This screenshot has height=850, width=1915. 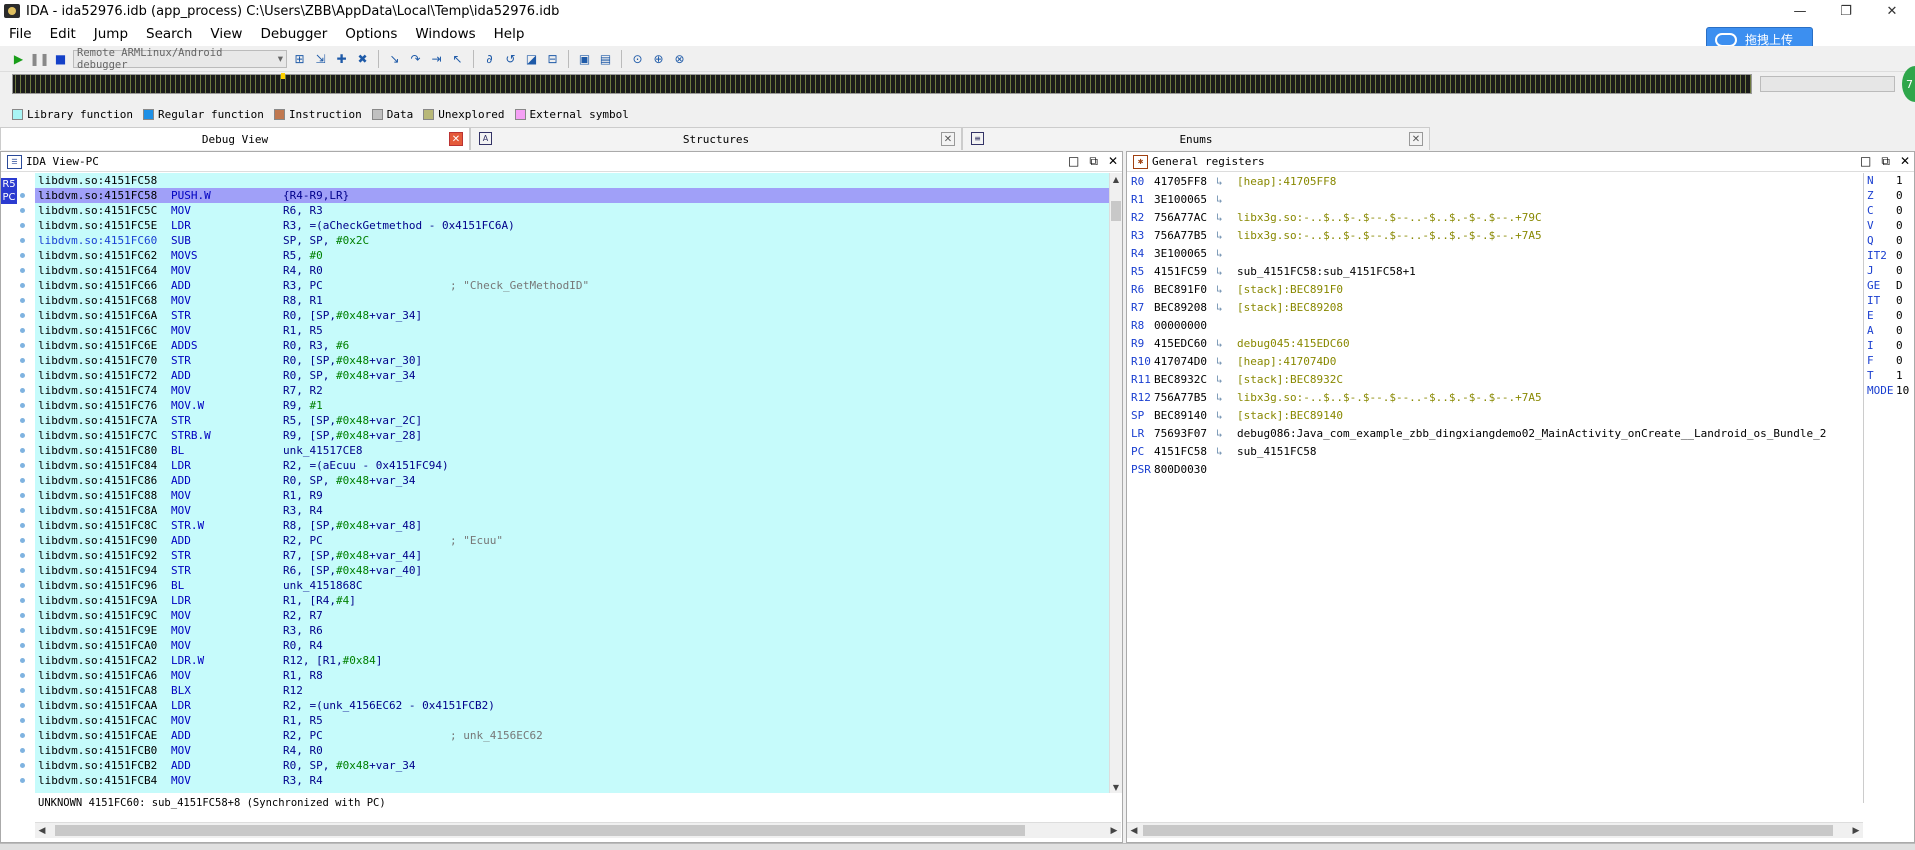 I want to click on disasm-row: libdvm.so:4151FCA0 MOV R0, R4, so click(x=572, y=645).